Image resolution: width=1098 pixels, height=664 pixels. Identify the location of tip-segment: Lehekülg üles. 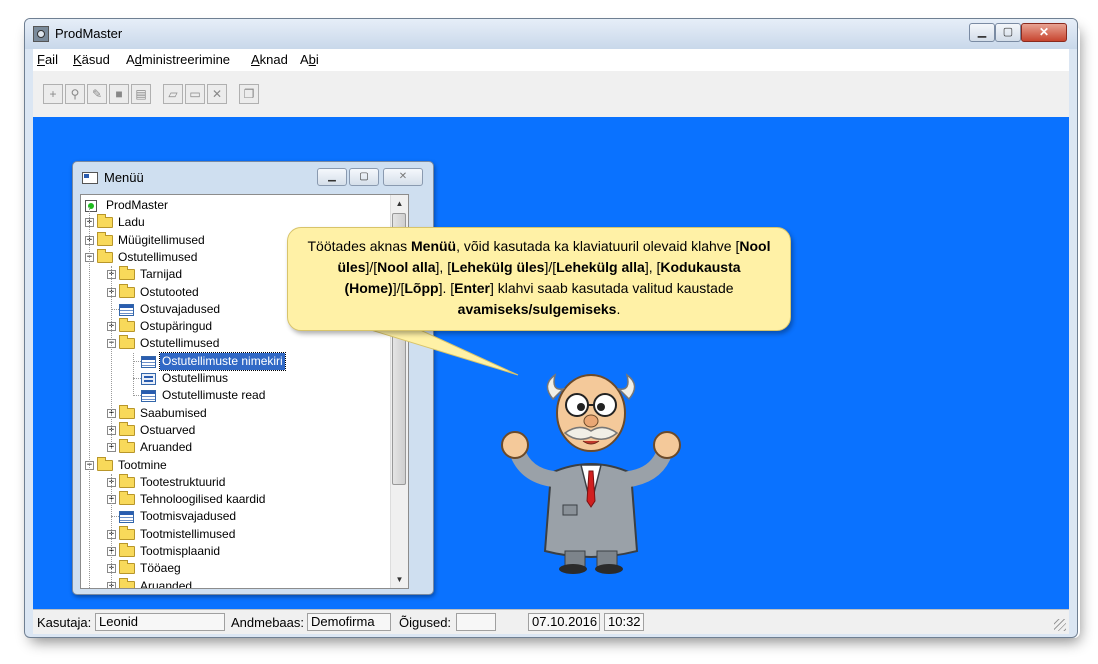
(498, 267).